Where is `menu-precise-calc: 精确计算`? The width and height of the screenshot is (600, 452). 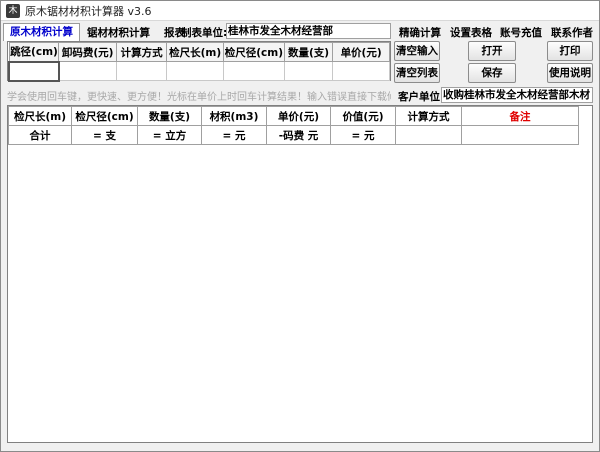 menu-precise-calc: 精确计算 is located at coordinates (420, 32).